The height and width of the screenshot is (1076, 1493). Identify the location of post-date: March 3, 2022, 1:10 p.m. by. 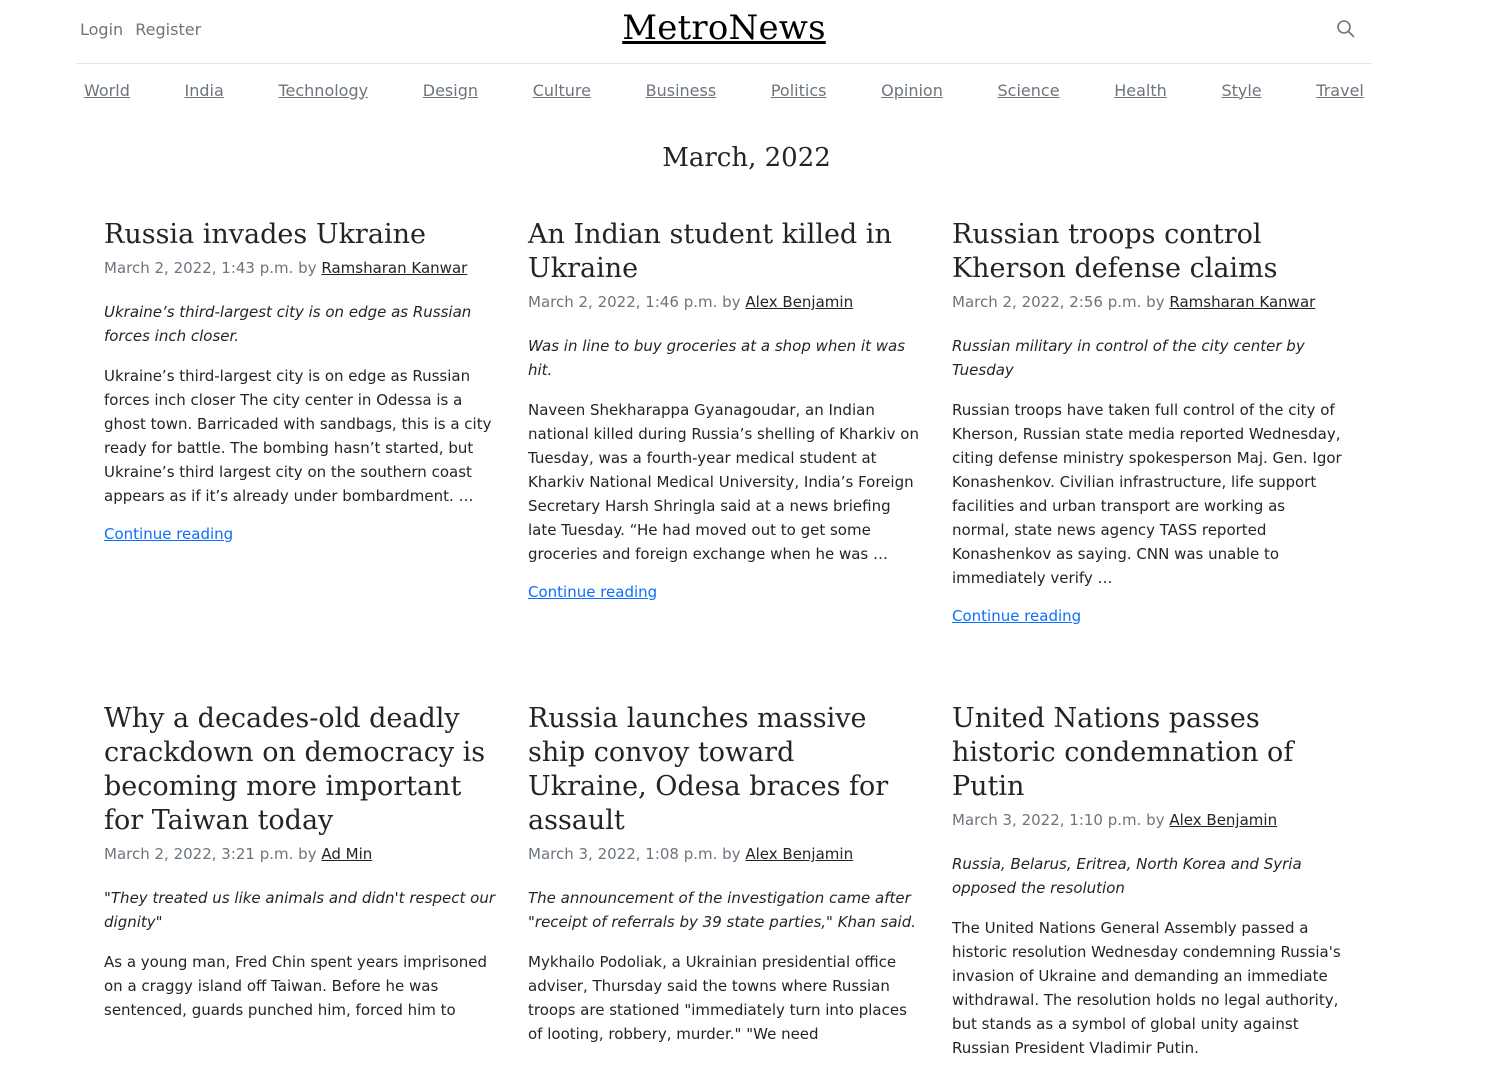
(1058, 820).